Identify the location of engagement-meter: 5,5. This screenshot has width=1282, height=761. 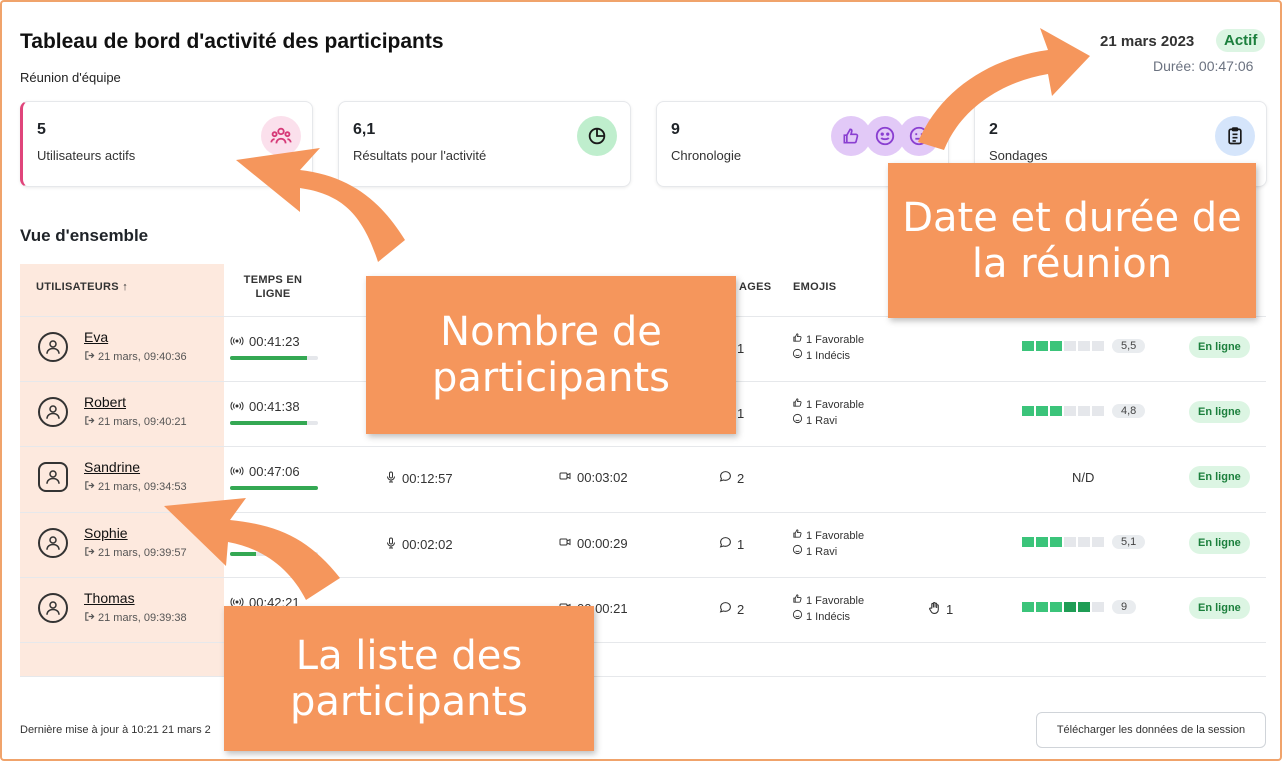
(1084, 346).